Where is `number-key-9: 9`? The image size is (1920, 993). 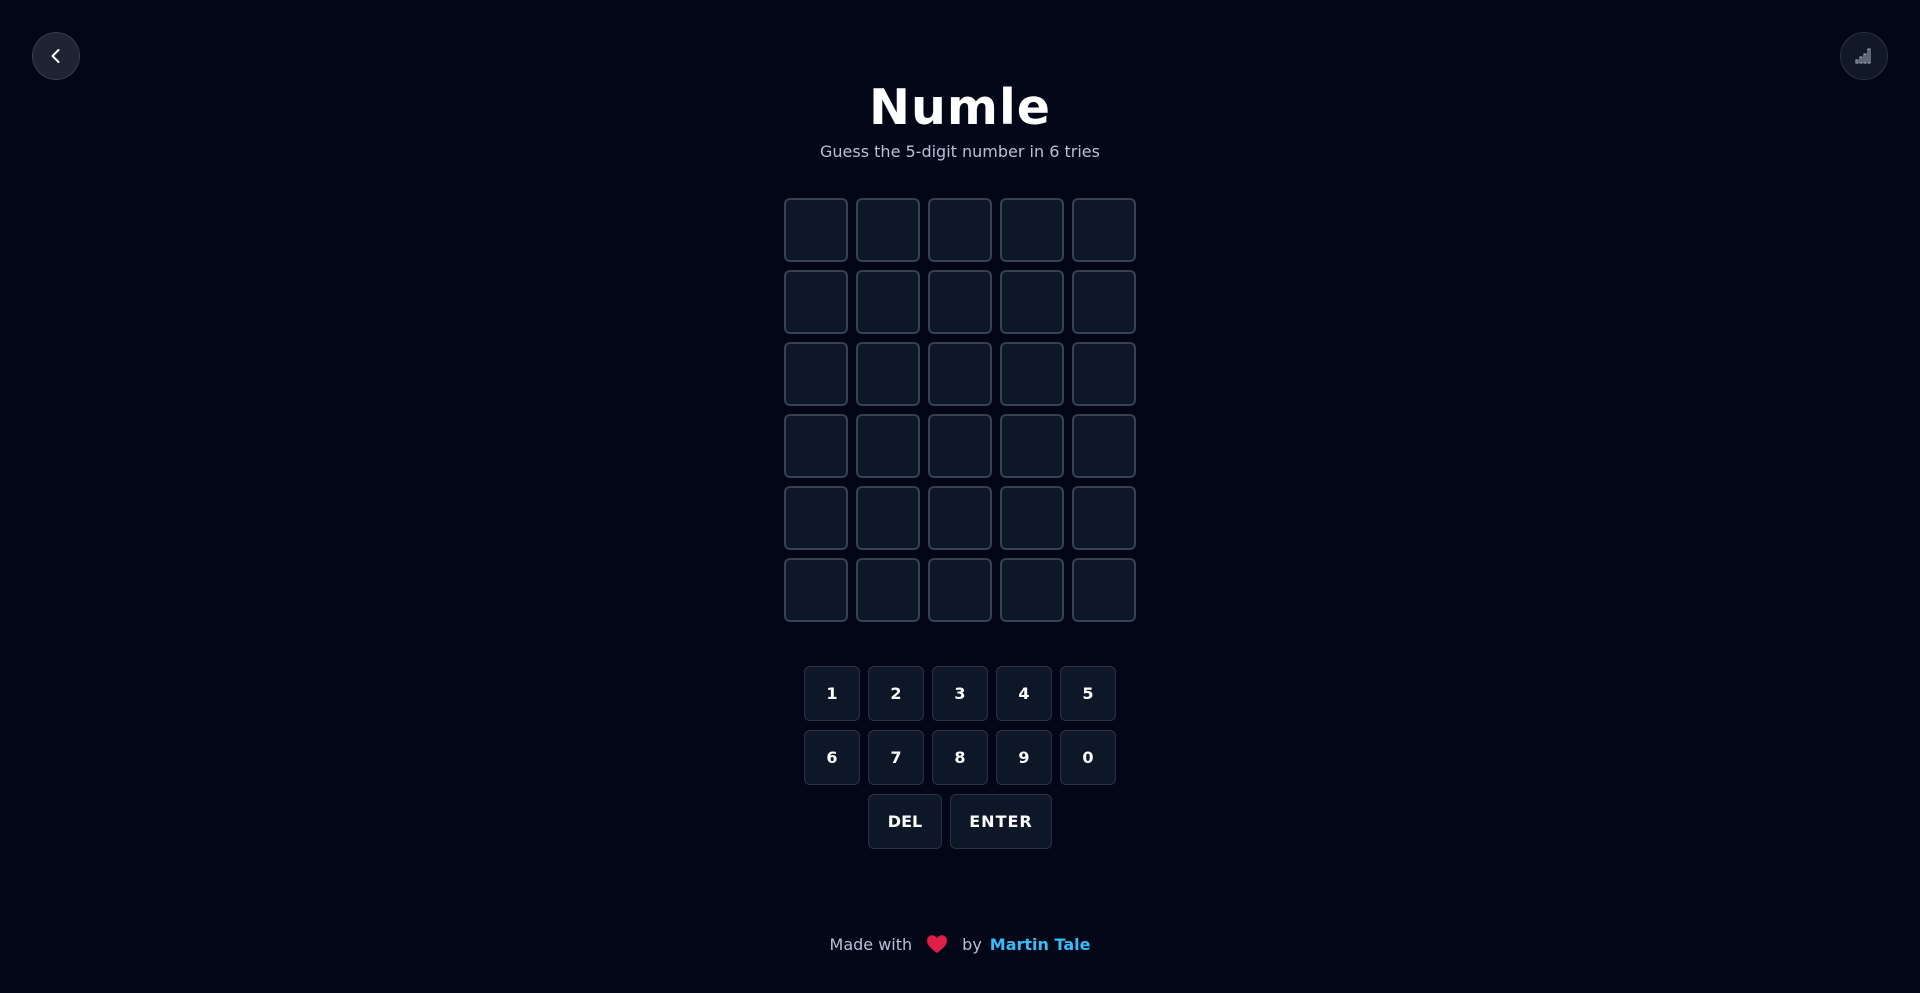 number-key-9: 9 is located at coordinates (1024, 757).